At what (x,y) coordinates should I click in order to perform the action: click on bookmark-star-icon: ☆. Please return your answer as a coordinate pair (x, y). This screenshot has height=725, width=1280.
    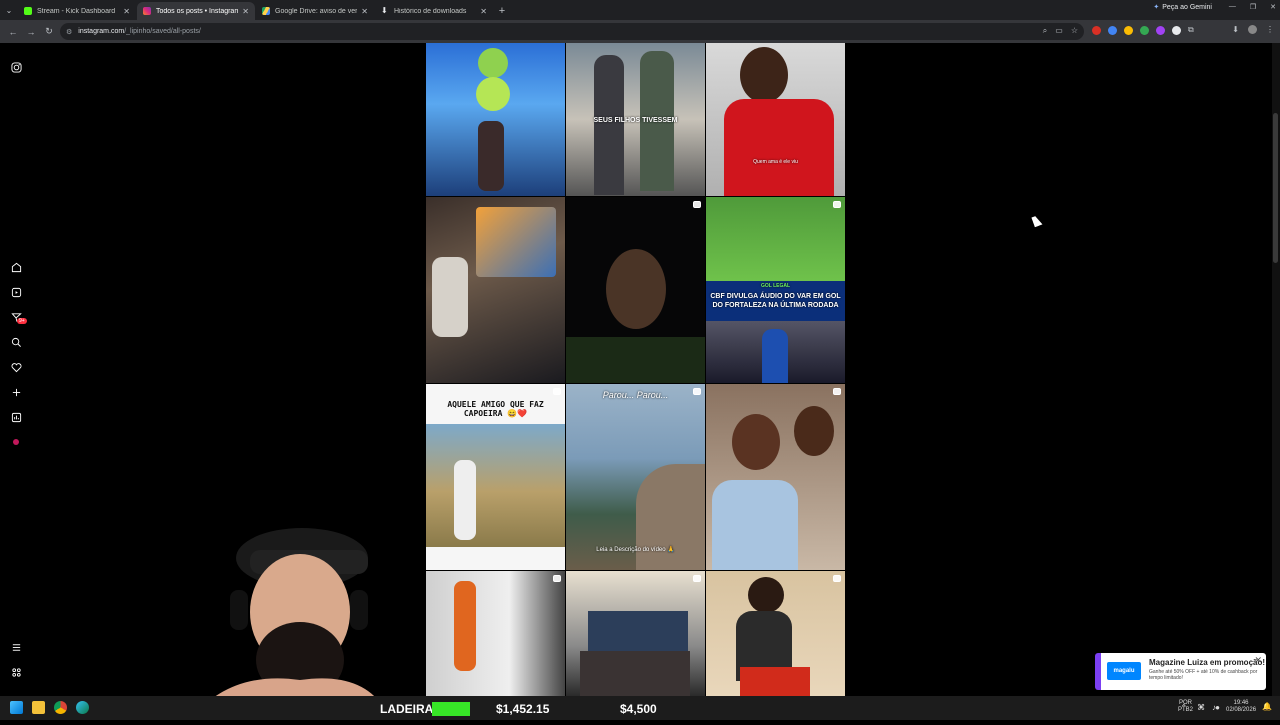
    Looking at the image, I should click on (1074, 31).